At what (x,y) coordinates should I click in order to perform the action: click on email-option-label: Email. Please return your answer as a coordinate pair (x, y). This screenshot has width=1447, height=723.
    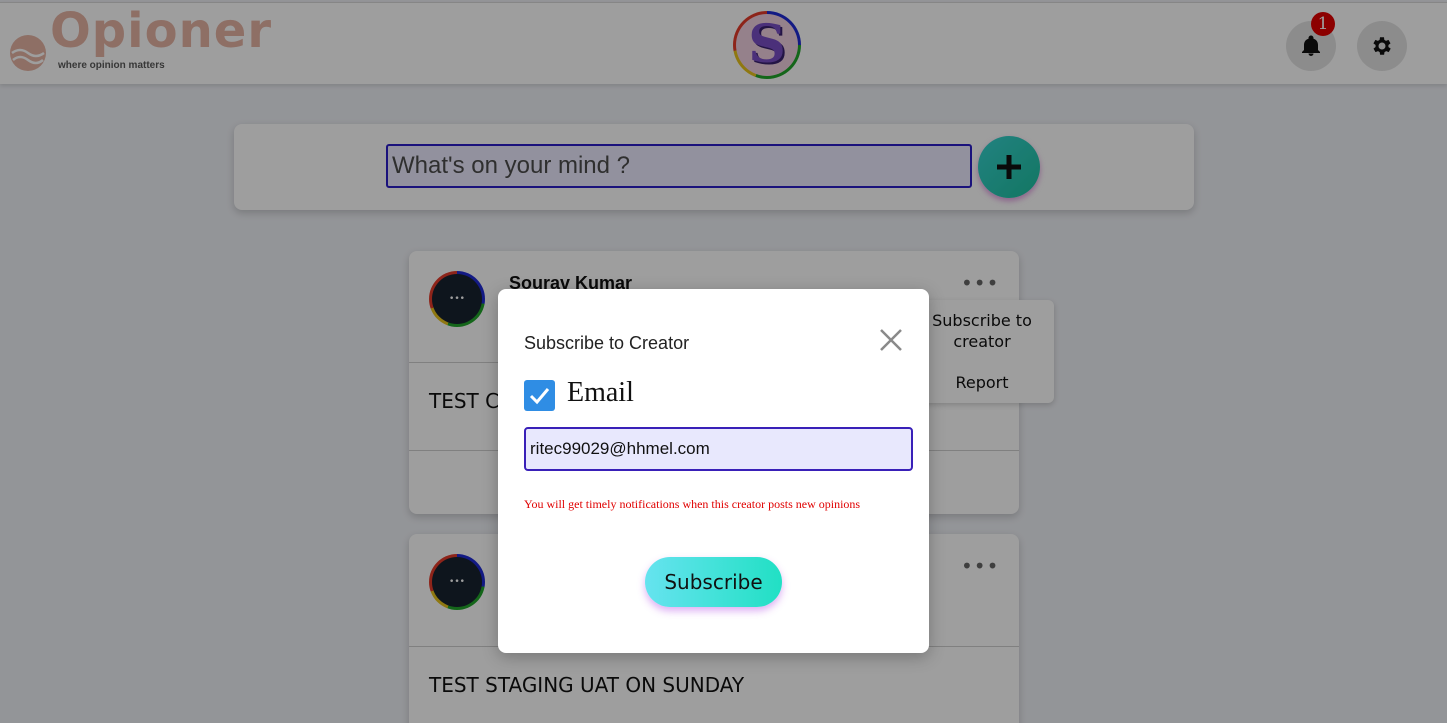
    Looking at the image, I should click on (600, 393).